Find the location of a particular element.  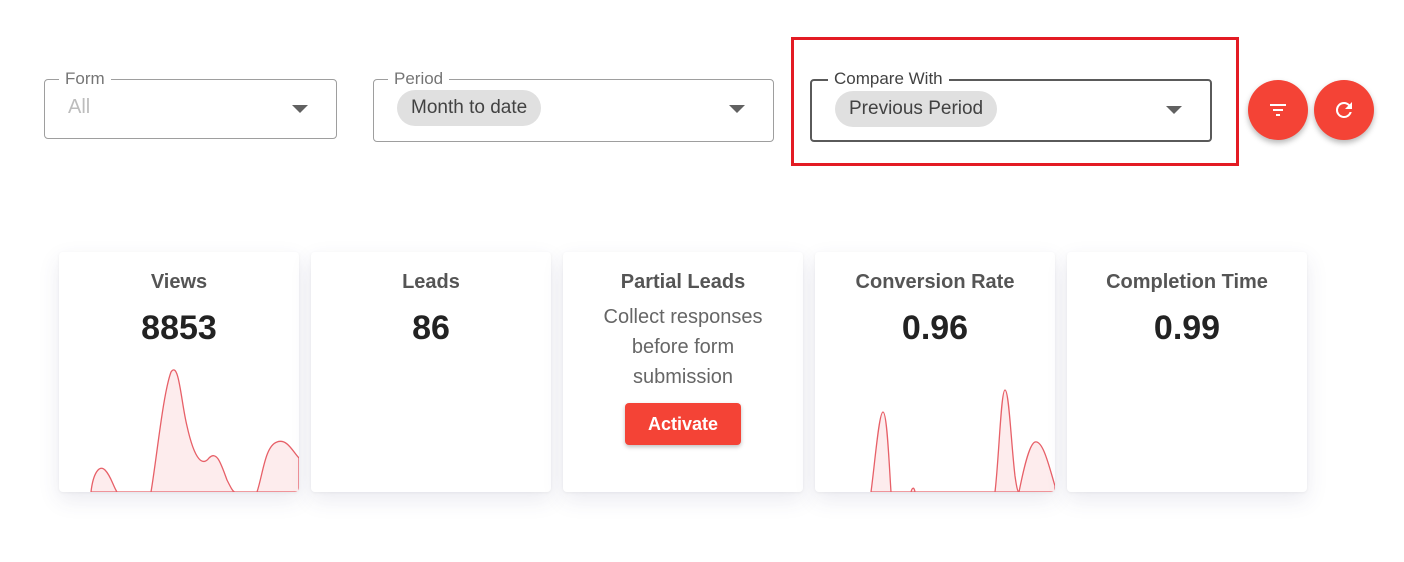

leads-value: 86 is located at coordinates (431, 328).